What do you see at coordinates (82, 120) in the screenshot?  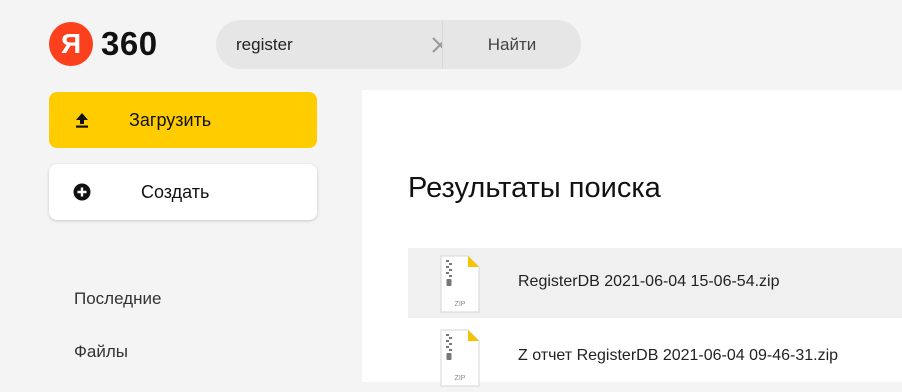 I see `upload-icon` at bounding box center [82, 120].